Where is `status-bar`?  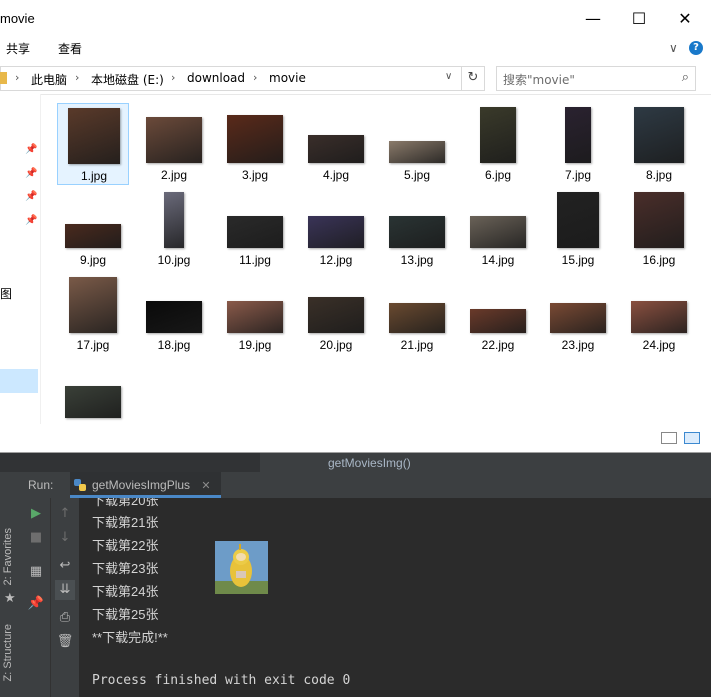 status-bar is located at coordinates (355, 438).